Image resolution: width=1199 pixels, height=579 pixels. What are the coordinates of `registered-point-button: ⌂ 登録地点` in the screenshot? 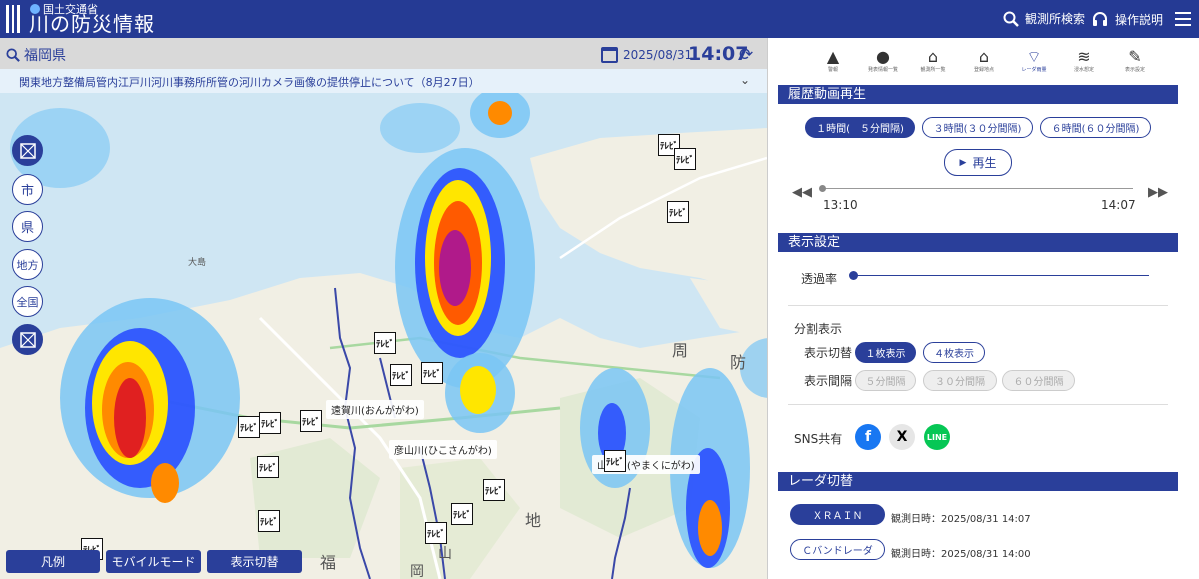 It's located at (984, 64).